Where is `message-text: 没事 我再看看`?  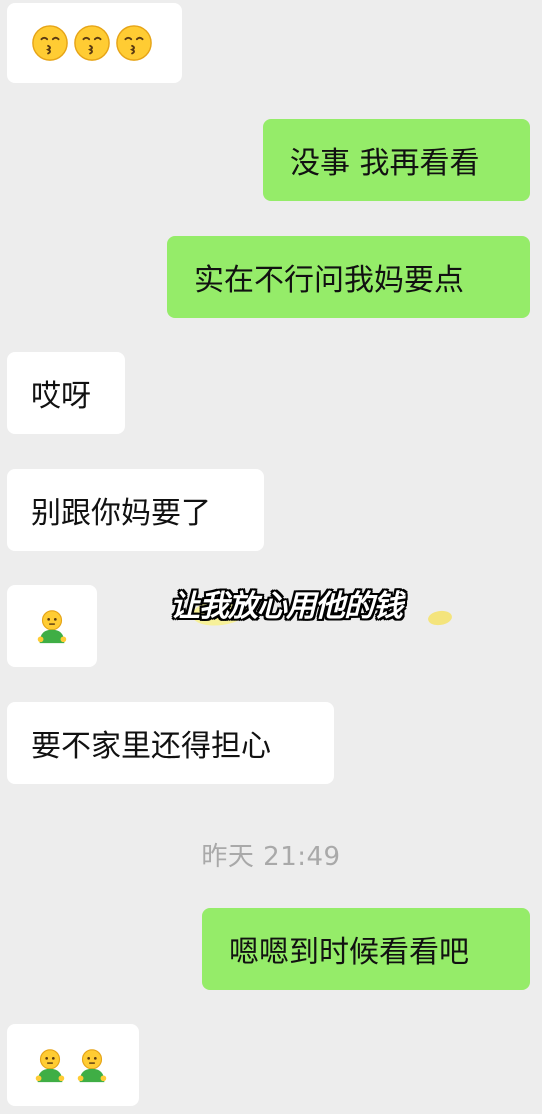 message-text: 没事 我再看看 is located at coordinates (385, 163).